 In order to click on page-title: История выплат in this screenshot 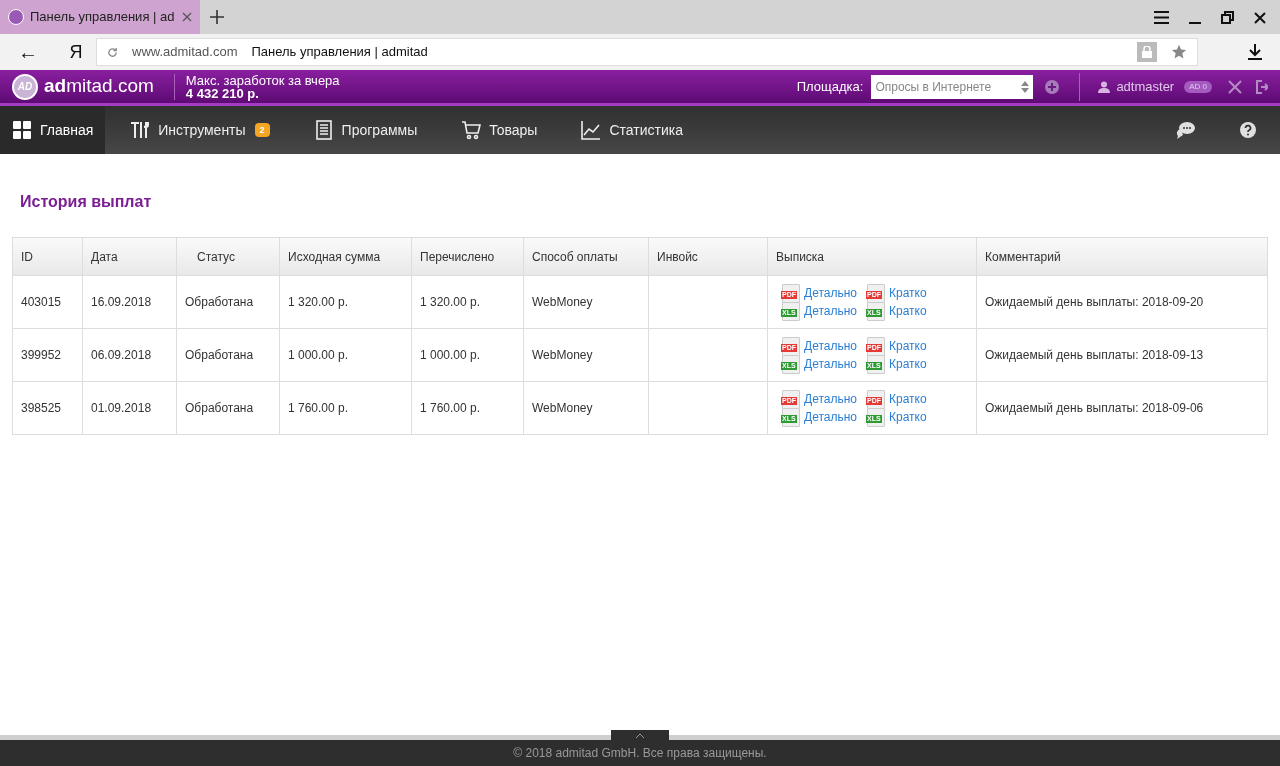, I will do `click(86, 202)`.